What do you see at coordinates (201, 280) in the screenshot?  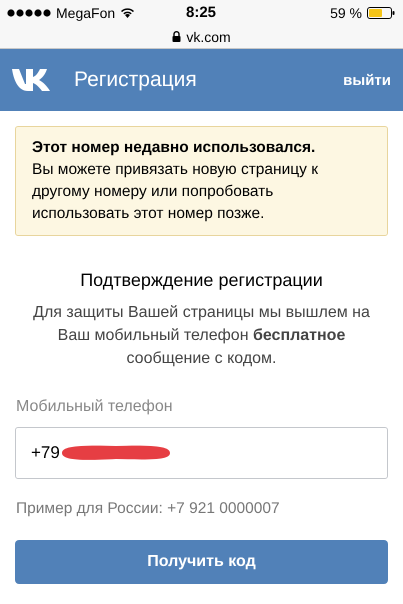 I see `section-heading: Подтверждение регистрации` at bounding box center [201, 280].